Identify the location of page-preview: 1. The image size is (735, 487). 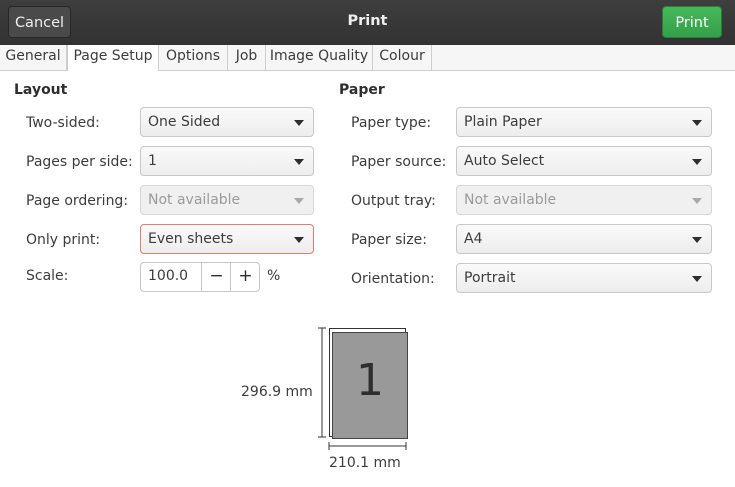
(370, 385).